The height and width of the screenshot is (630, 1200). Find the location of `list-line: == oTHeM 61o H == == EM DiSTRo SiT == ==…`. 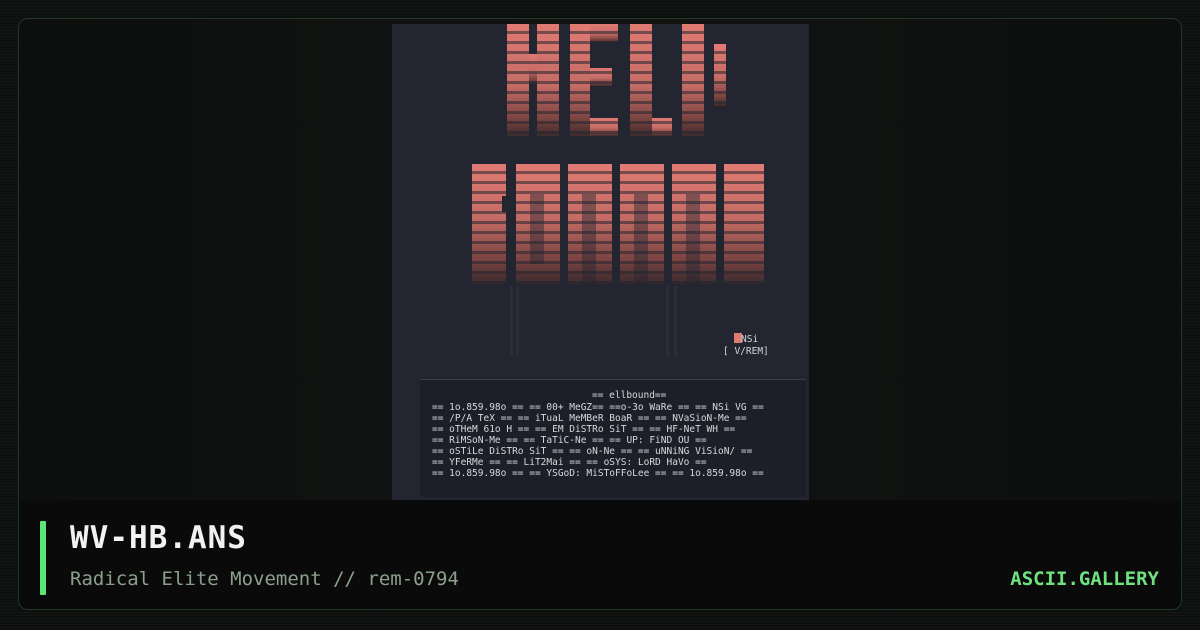

list-line: == oTHeM 61o H == == EM DiSTRo SiT == ==… is located at coordinates (583, 429).